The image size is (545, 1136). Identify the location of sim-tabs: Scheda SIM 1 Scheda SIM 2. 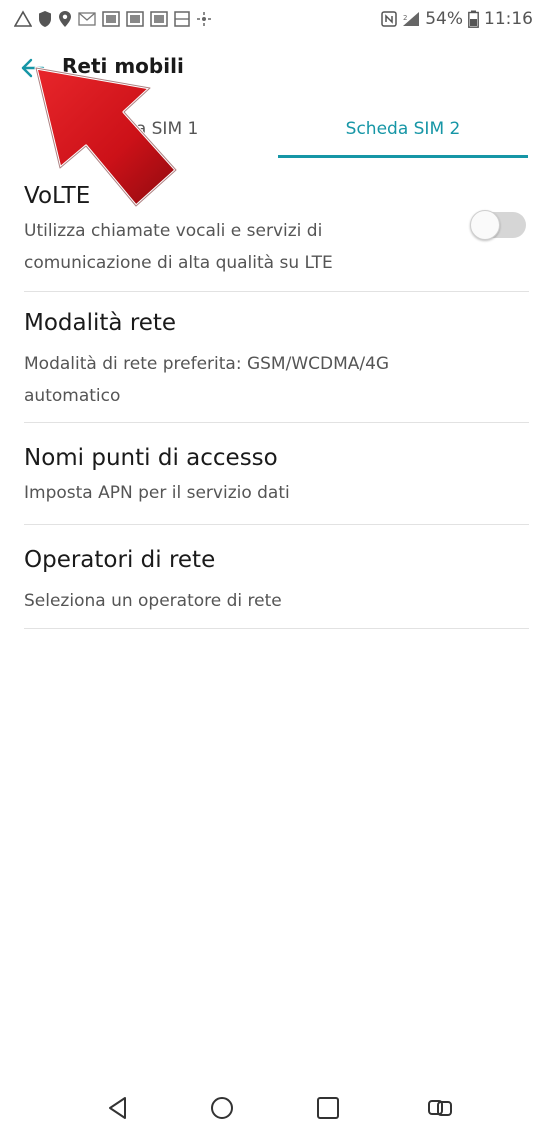
(272, 130).